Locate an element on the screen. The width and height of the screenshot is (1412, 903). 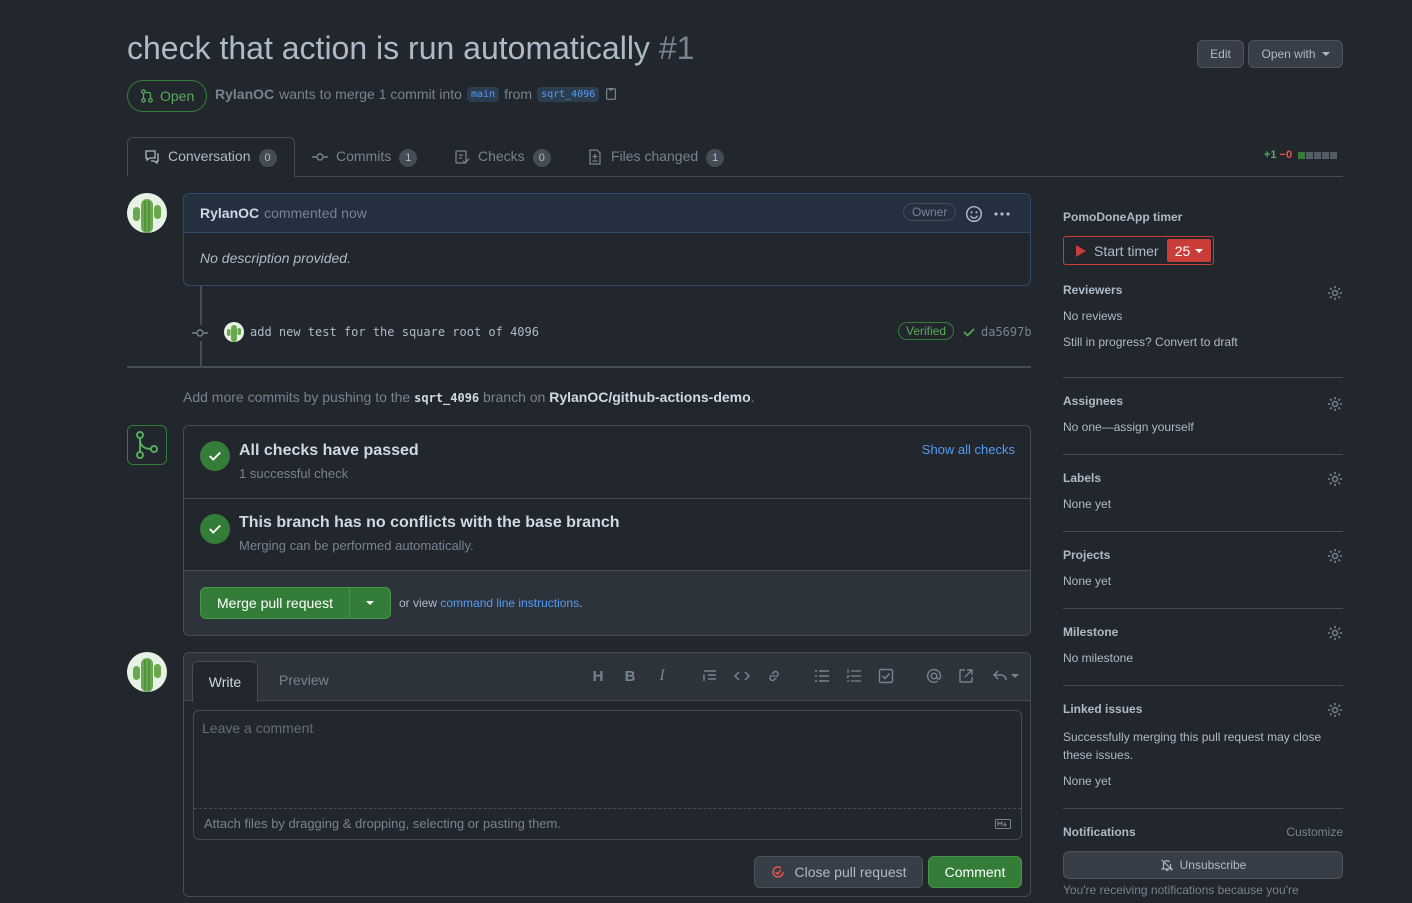
cli-hint-suffix: . is located at coordinates (581, 603).